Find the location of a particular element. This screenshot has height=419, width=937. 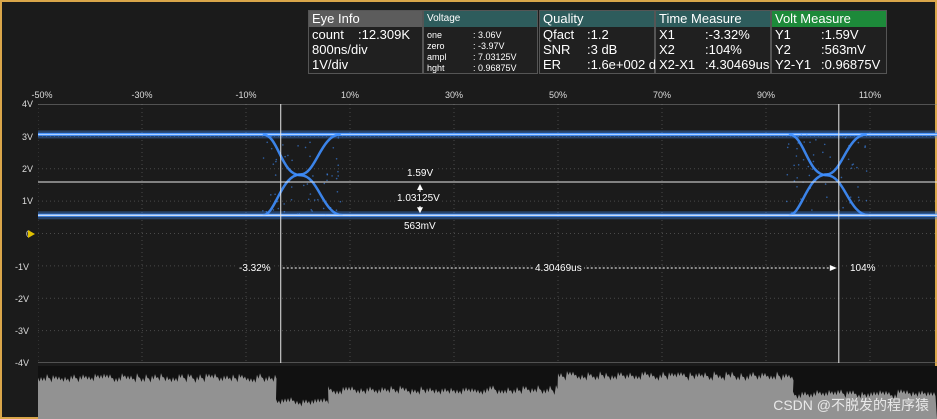

delta-y-label: 1.03125V is located at coordinates (418, 198).